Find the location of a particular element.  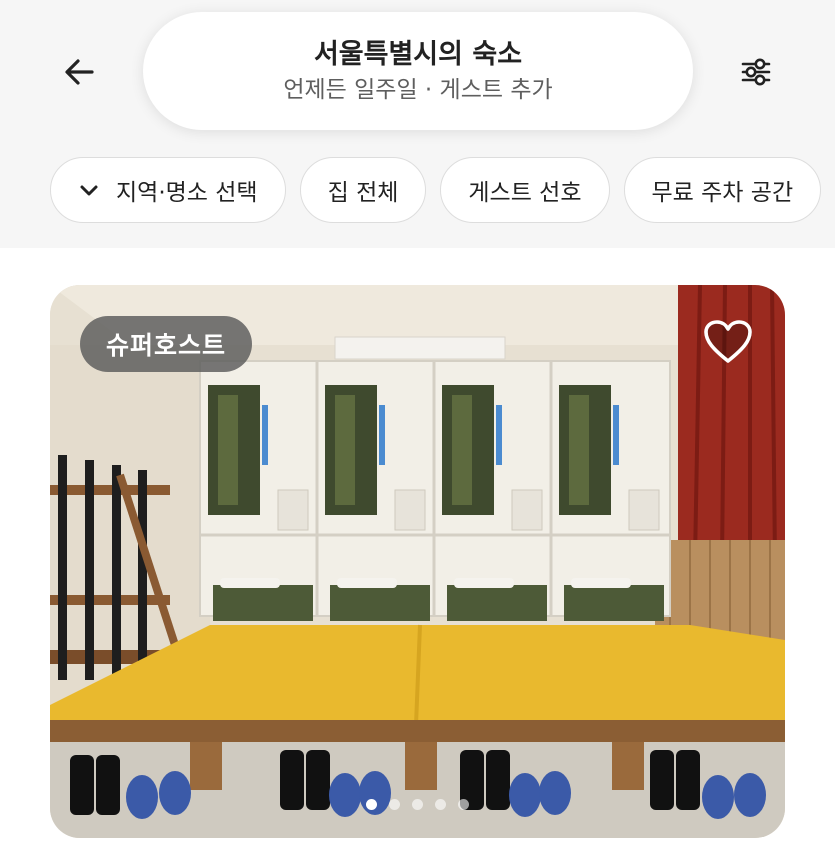

heart-outline-icon is located at coordinates (728, 341).